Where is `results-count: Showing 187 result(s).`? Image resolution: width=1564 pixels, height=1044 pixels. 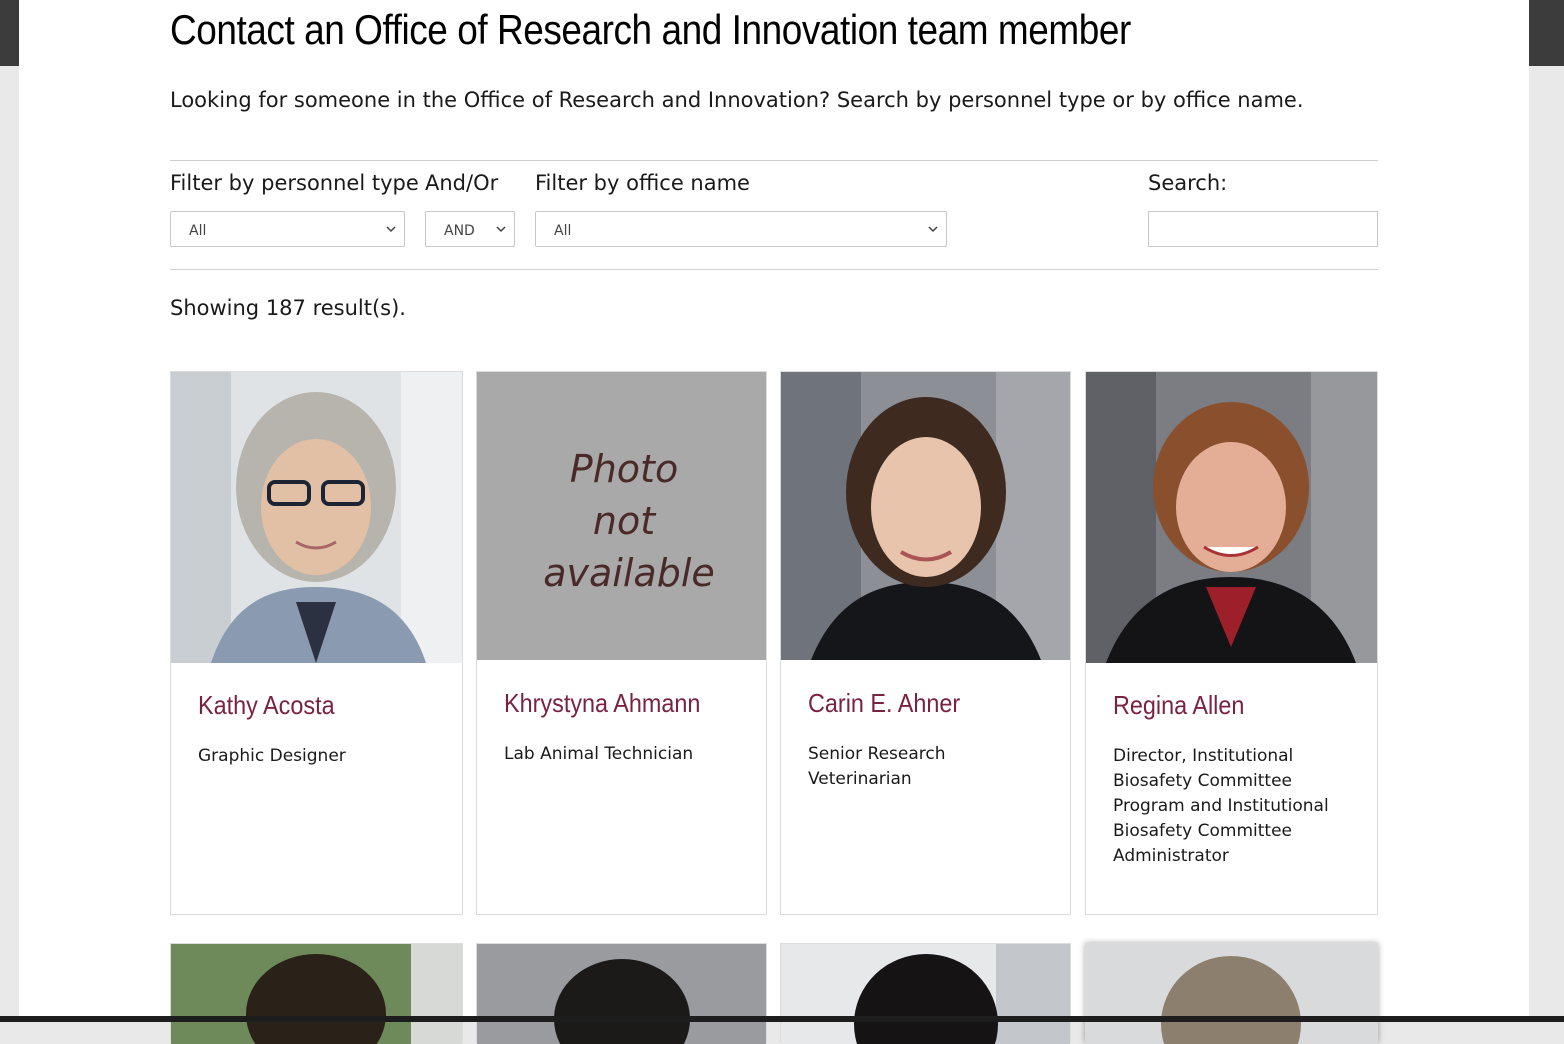
results-count: Showing 187 result(s). is located at coordinates (288, 308).